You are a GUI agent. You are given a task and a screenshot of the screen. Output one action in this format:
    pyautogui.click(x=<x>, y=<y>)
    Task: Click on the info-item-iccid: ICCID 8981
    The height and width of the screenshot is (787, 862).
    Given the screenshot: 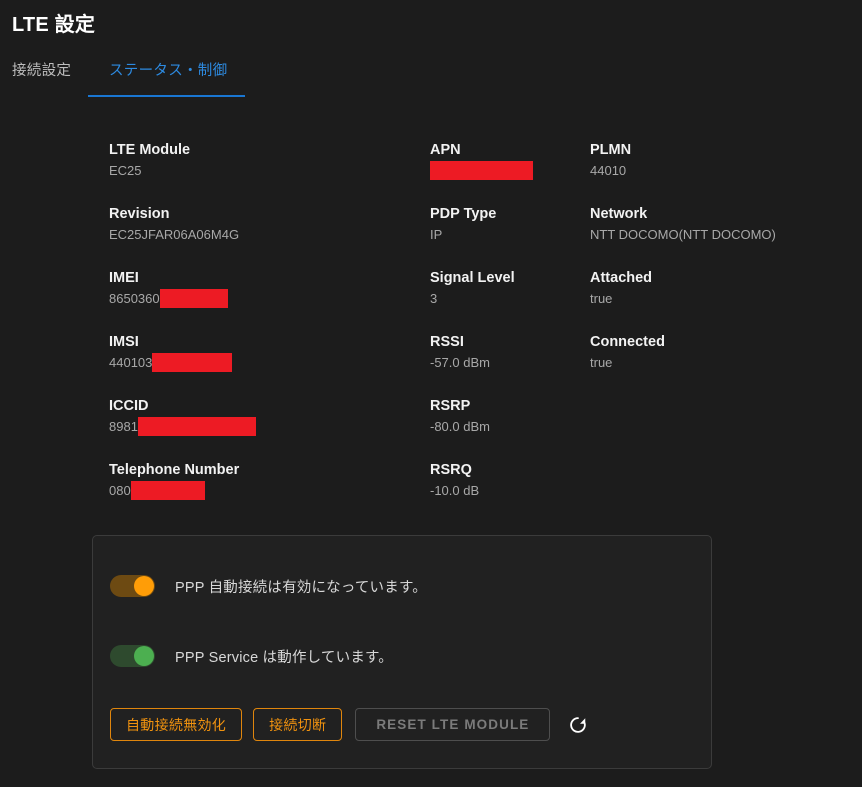 What is the action you would take?
    pyautogui.click(x=259, y=428)
    